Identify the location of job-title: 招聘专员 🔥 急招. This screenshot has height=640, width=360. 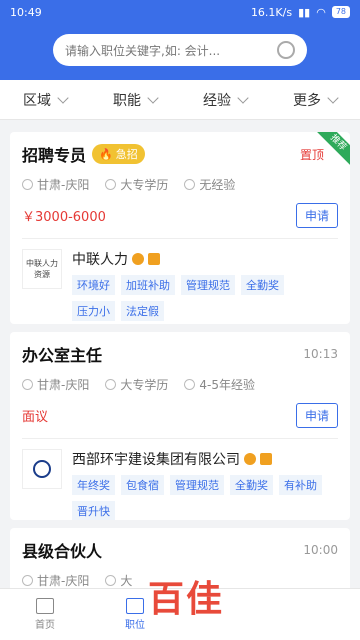
(83, 154).